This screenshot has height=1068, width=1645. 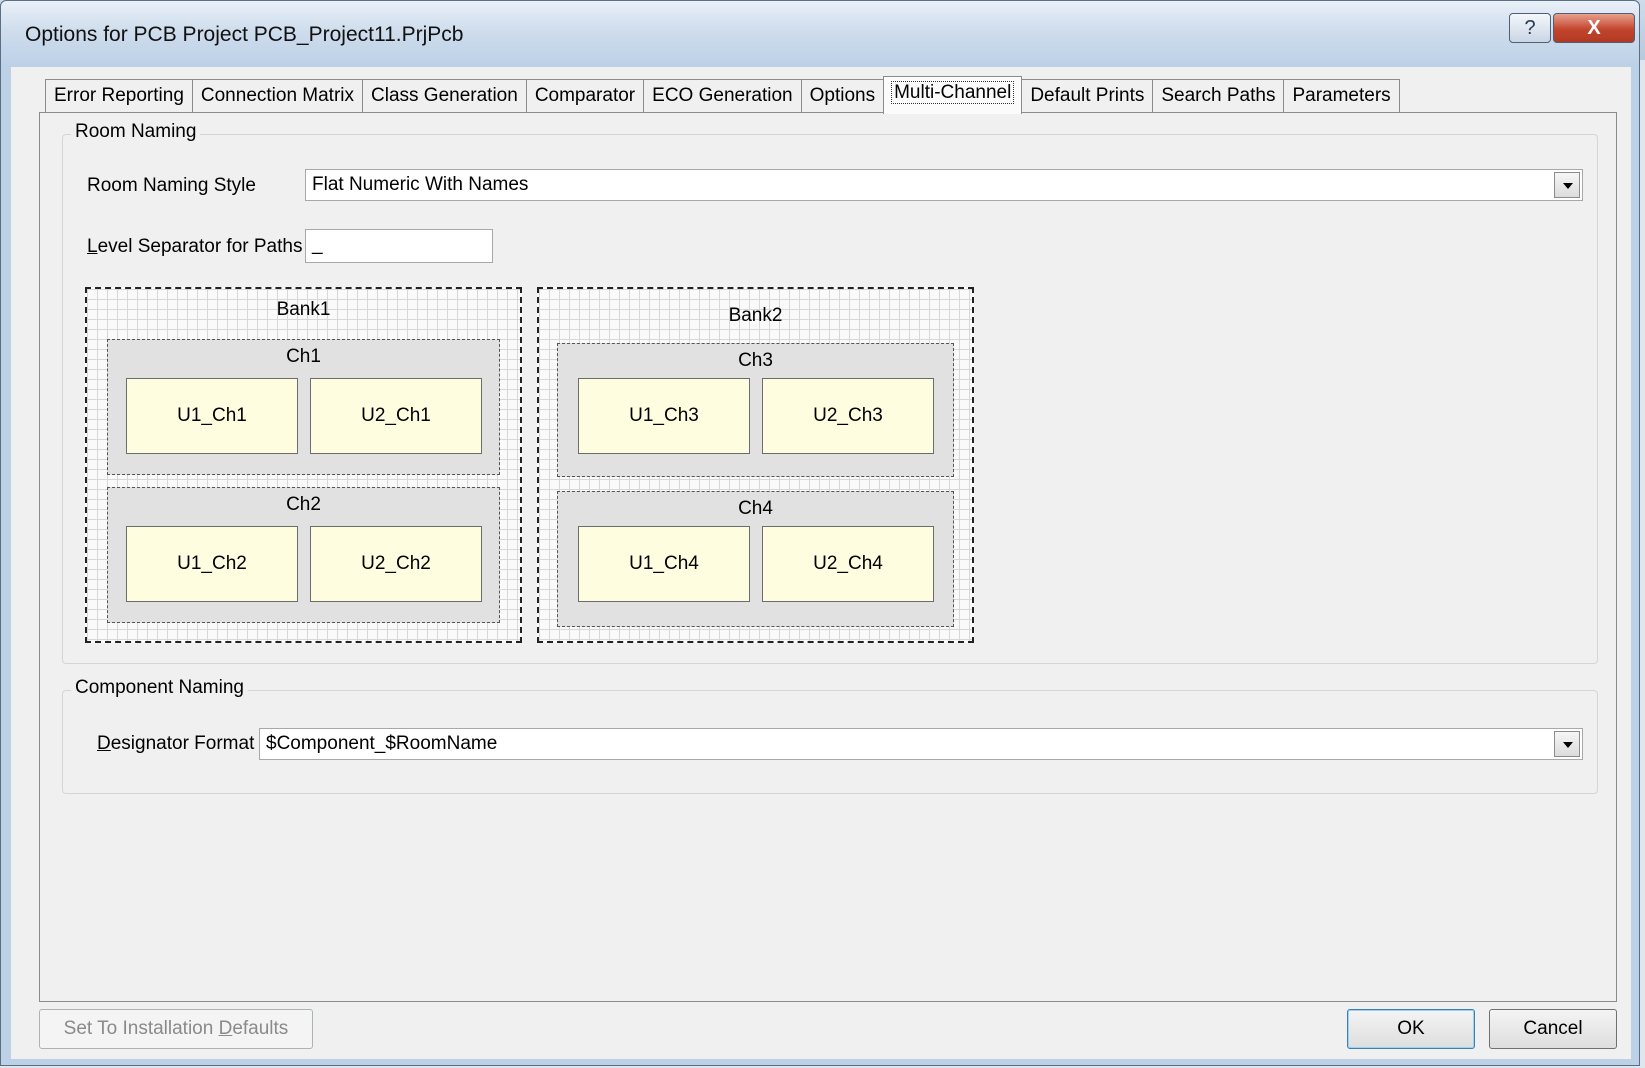 I want to click on tab-connection-matrix: Connection Matrix, so click(x=277, y=95).